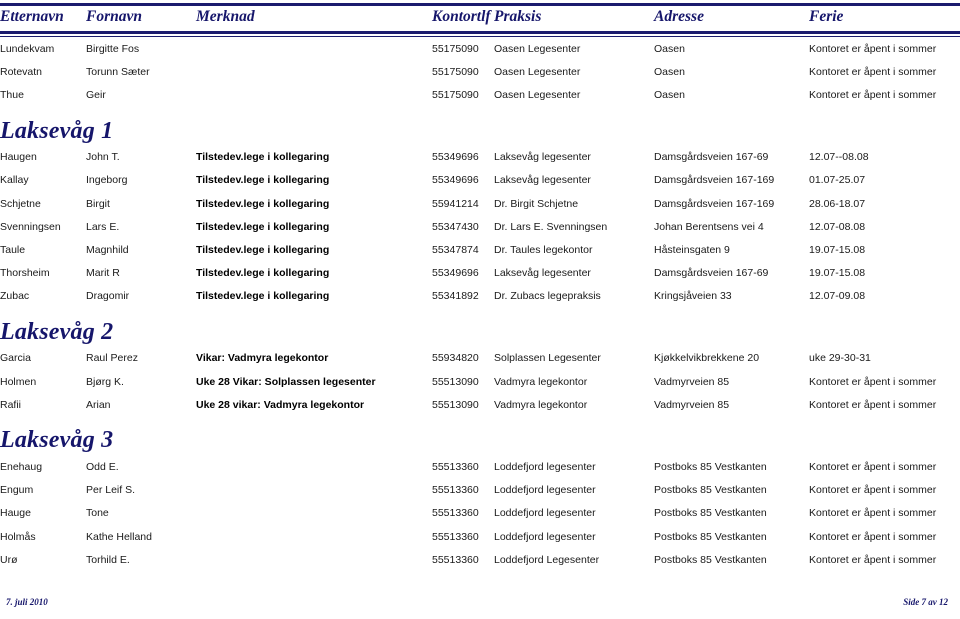 The width and height of the screenshot is (960, 619). Describe the element at coordinates (837, 296) in the screenshot. I see `cell-ferie: 12.07-09.08` at that location.